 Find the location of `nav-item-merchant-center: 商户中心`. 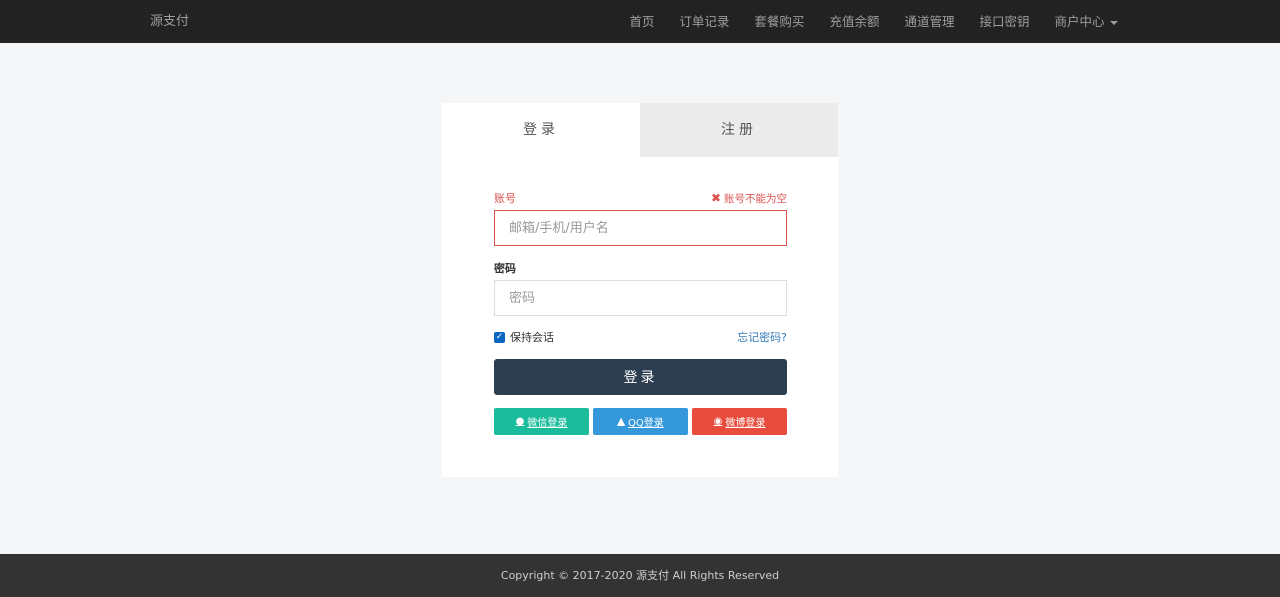

nav-item-merchant-center: 商户中心 is located at coordinates (1086, 21).